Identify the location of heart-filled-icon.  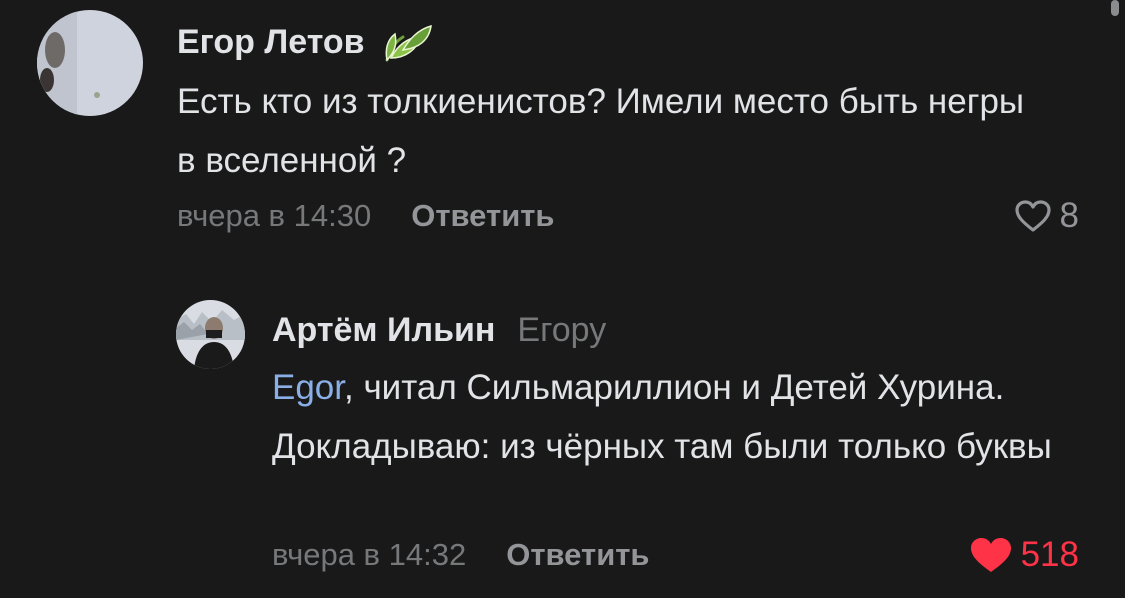
(991, 555).